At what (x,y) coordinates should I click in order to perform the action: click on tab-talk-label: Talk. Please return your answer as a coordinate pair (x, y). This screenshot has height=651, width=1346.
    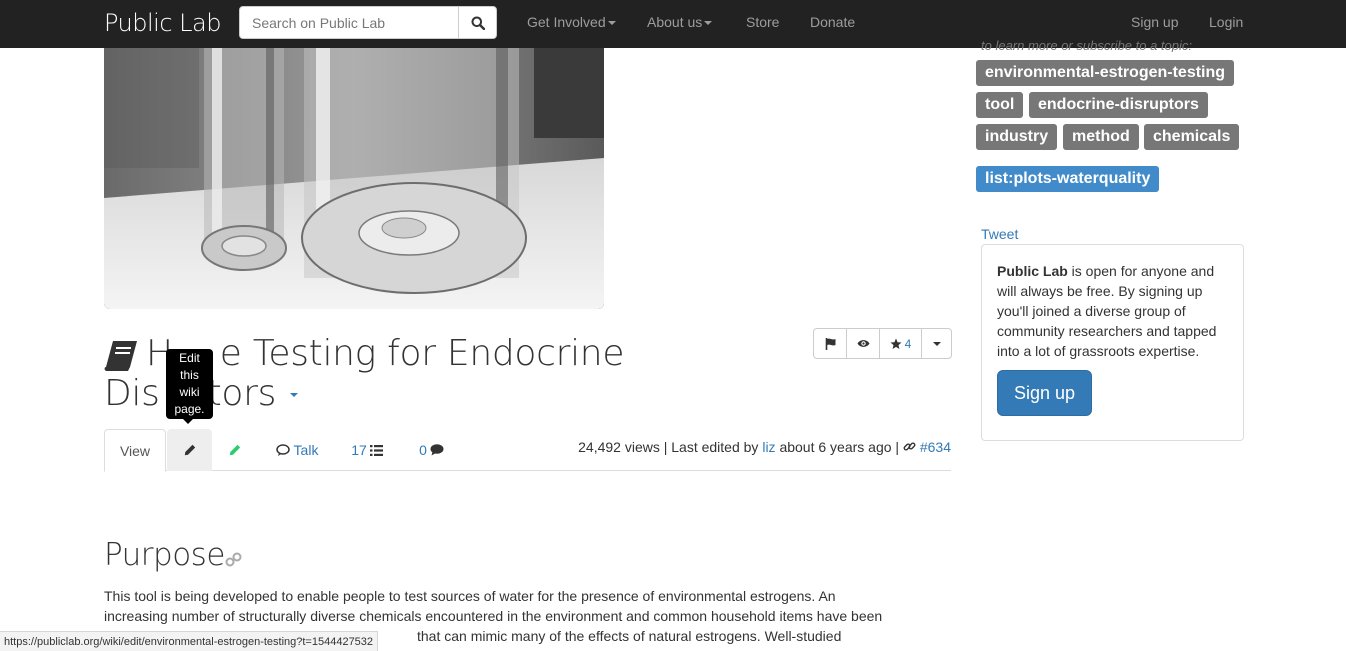
    Looking at the image, I should click on (306, 450).